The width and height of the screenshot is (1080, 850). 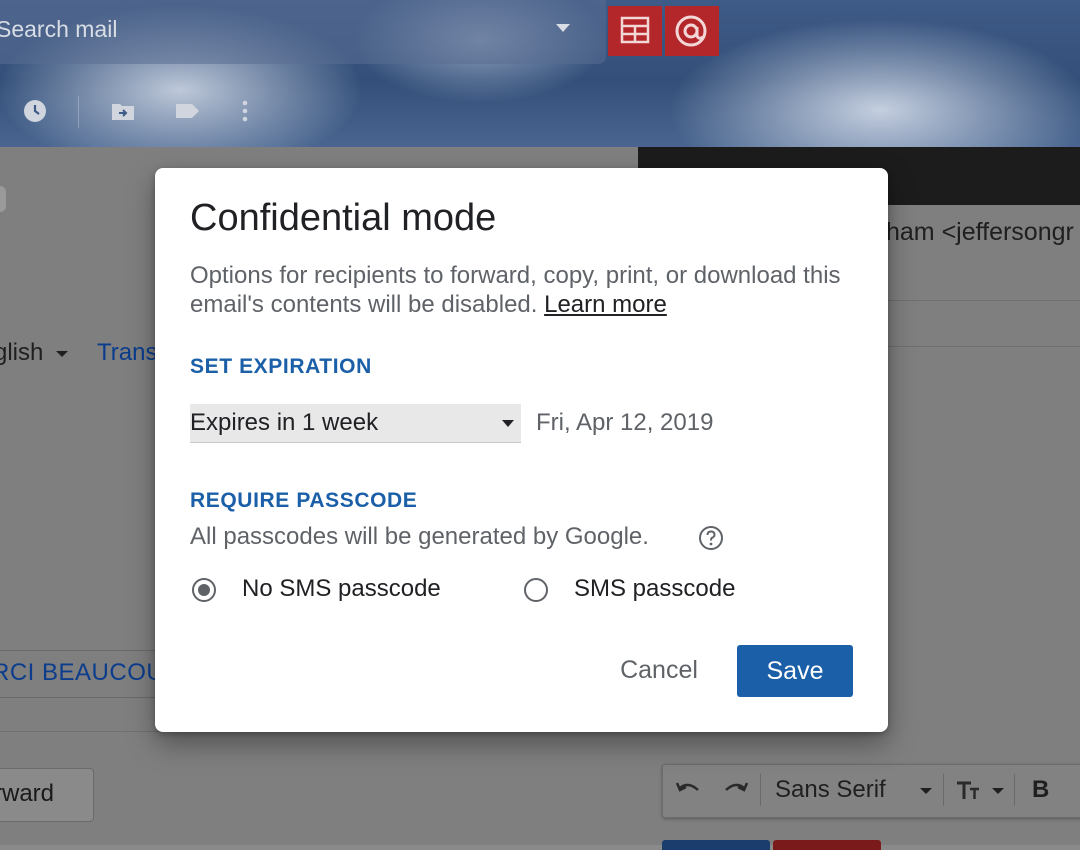 What do you see at coordinates (625, 422) in the screenshot?
I see `expiration-date: Fri, Apr 12, 2019` at bounding box center [625, 422].